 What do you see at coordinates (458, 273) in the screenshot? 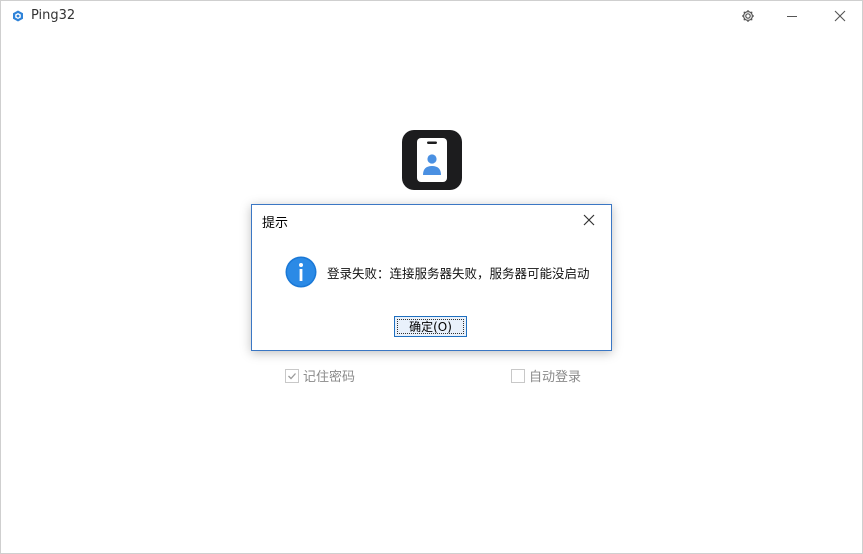
I see `dialog-message: 登录失败：连接服务器失败，服务器可能没启动` at bounding box center [458, 273].